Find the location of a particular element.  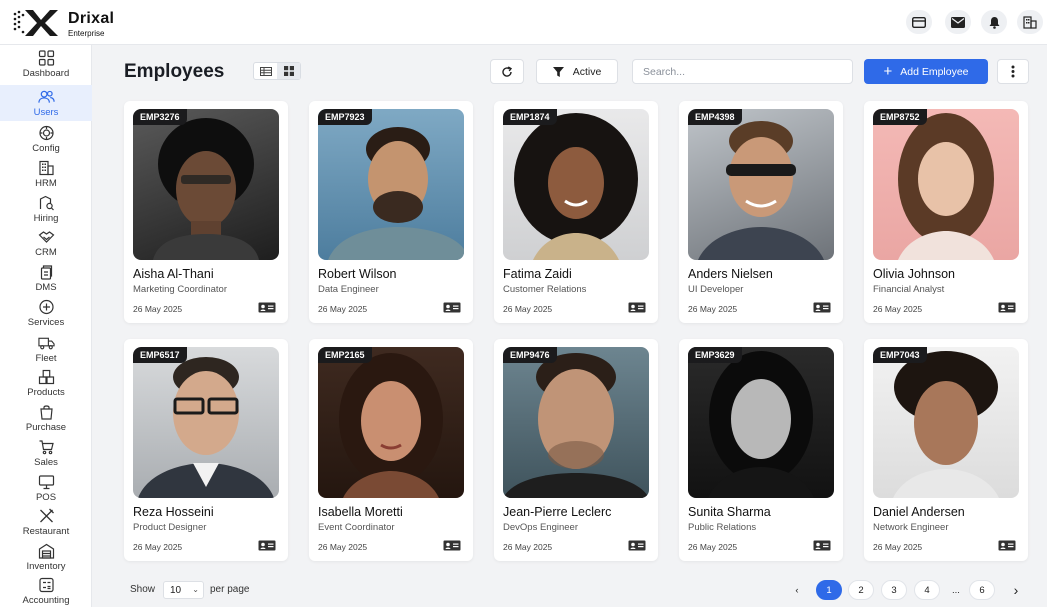

employee-role: Financial Analyst is located at coordinates (909, 289).